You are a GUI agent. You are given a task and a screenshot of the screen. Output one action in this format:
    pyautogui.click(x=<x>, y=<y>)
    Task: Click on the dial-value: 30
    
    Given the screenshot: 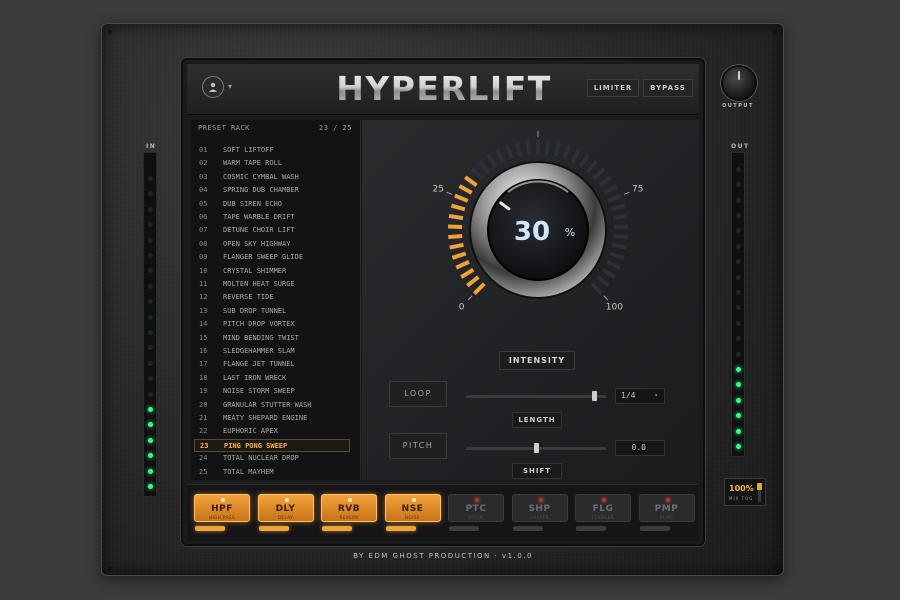 What is the action you would take?
    pyautogui.click(x=532, y=232)
    